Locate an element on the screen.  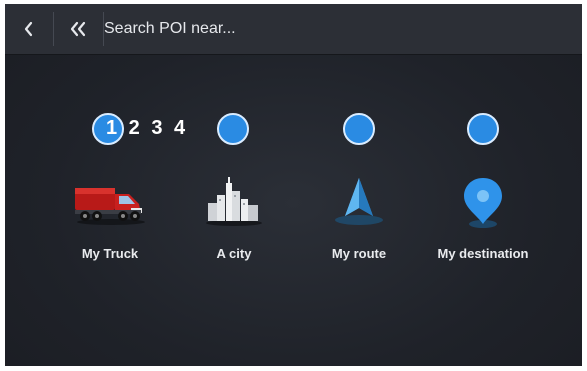
poi-my-destination: My destination is located at coordinates (483, 215).